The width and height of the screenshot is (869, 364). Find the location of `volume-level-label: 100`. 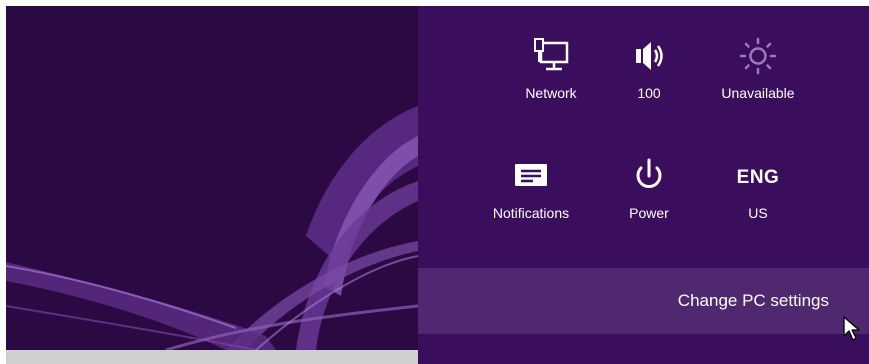

volume-level-label: 100 is located at coordinates (649, 93).